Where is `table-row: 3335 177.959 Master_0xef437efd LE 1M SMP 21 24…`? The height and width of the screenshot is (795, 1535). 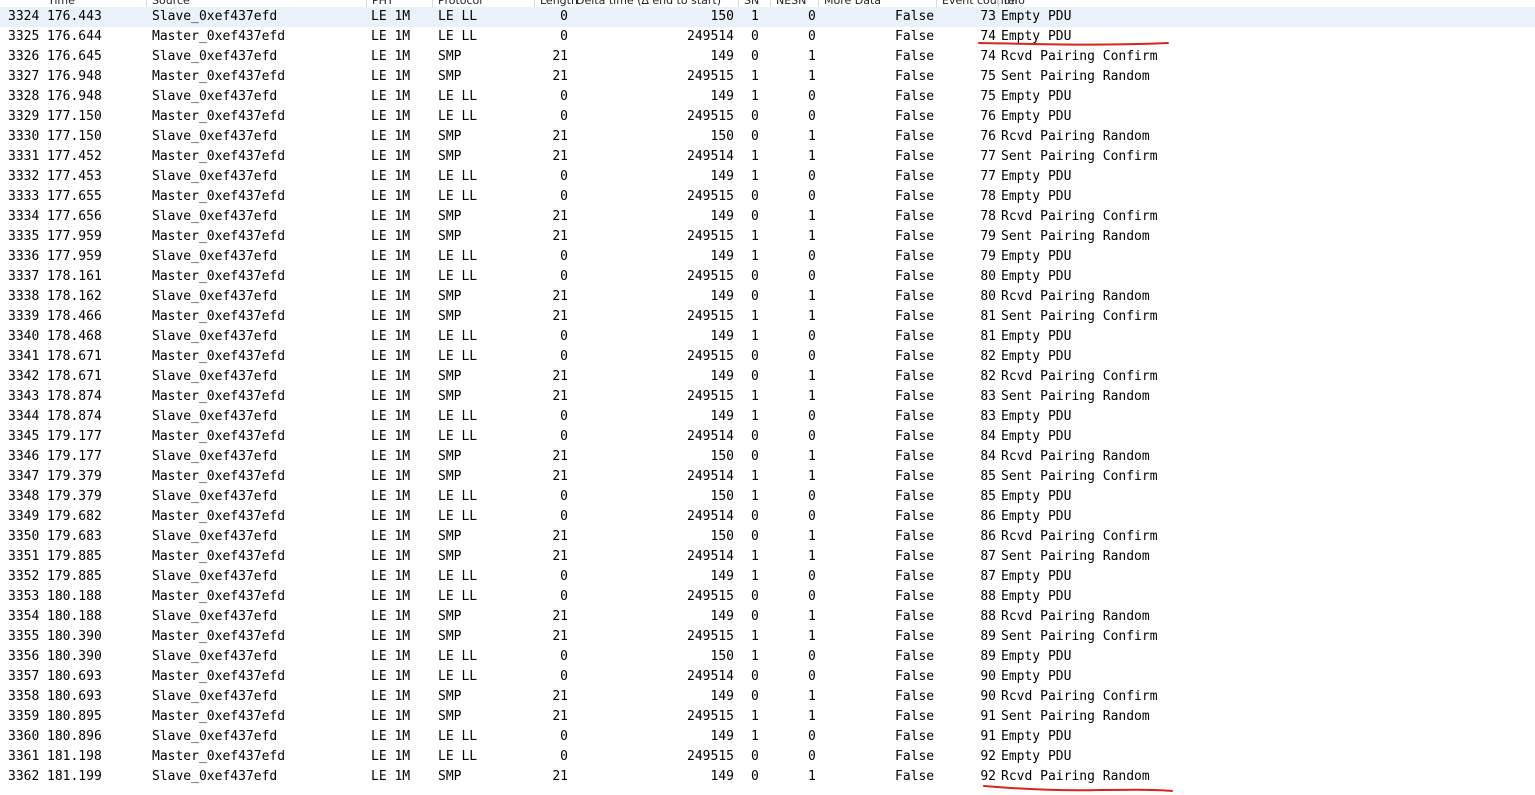
table-row: 3335 177.959 Master_0xef437efd LE 1M SMP 21 24… is located at coordinates (767, 237).